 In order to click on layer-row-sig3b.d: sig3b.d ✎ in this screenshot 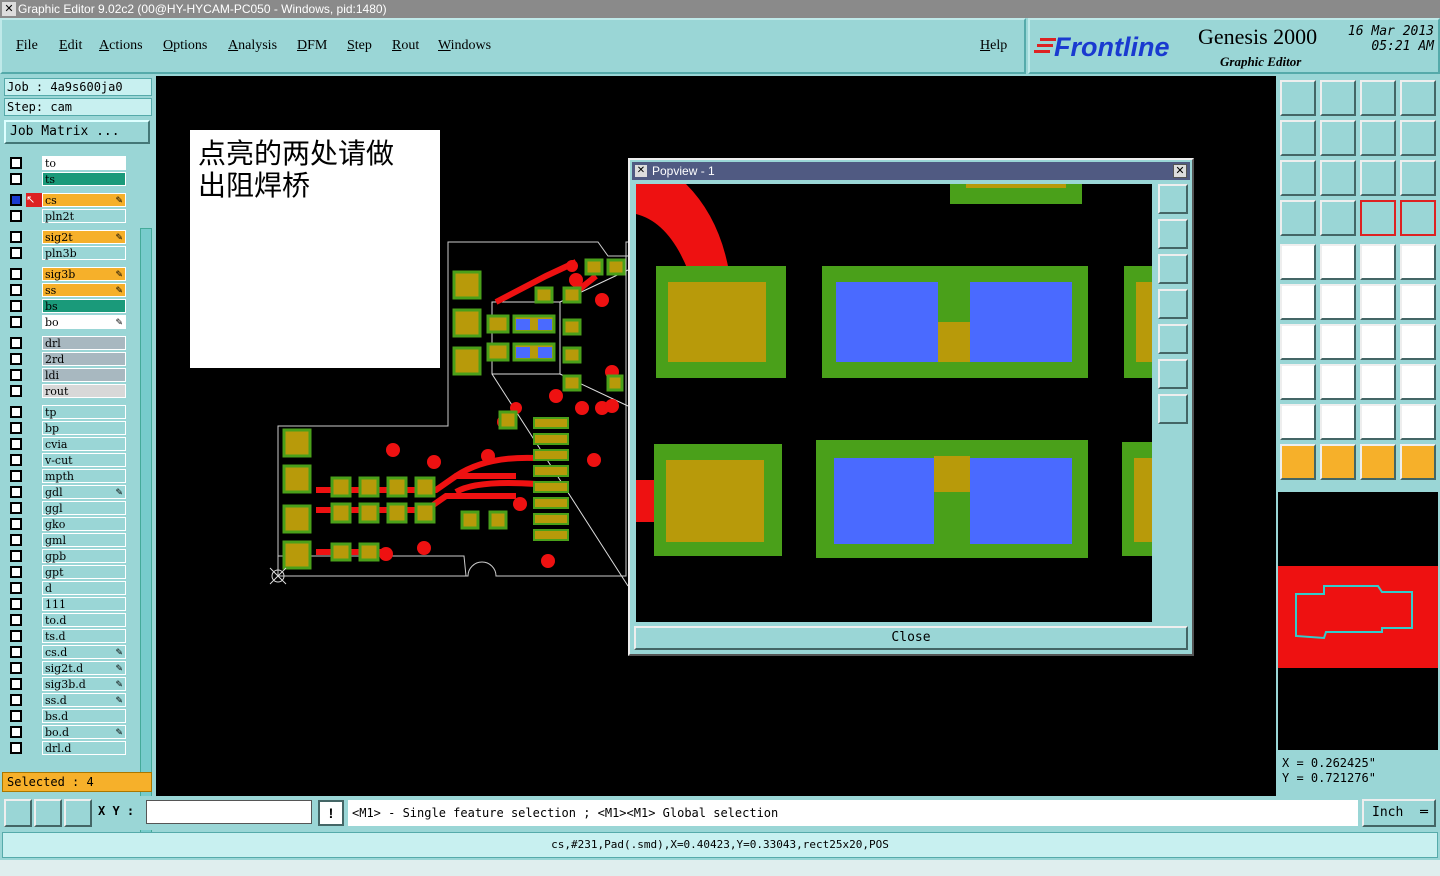, I will do `click(66, 684)`.